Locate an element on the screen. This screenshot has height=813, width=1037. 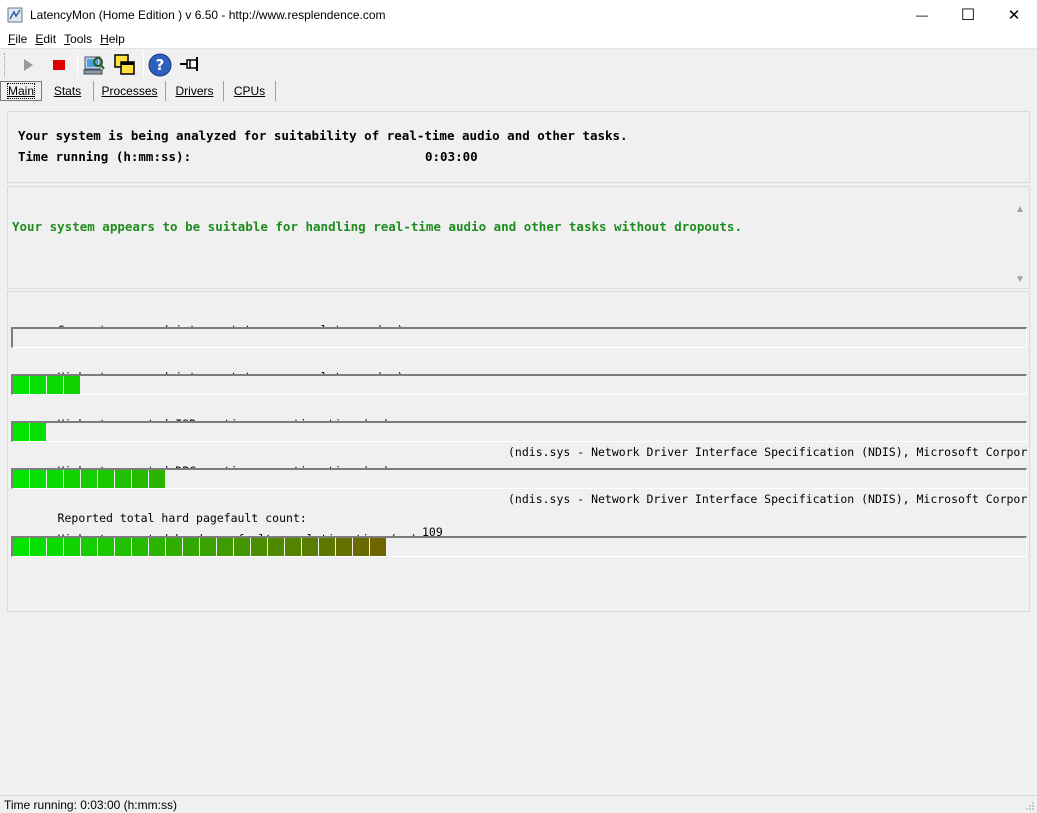
play-icon is located at coordinates (28, 65).